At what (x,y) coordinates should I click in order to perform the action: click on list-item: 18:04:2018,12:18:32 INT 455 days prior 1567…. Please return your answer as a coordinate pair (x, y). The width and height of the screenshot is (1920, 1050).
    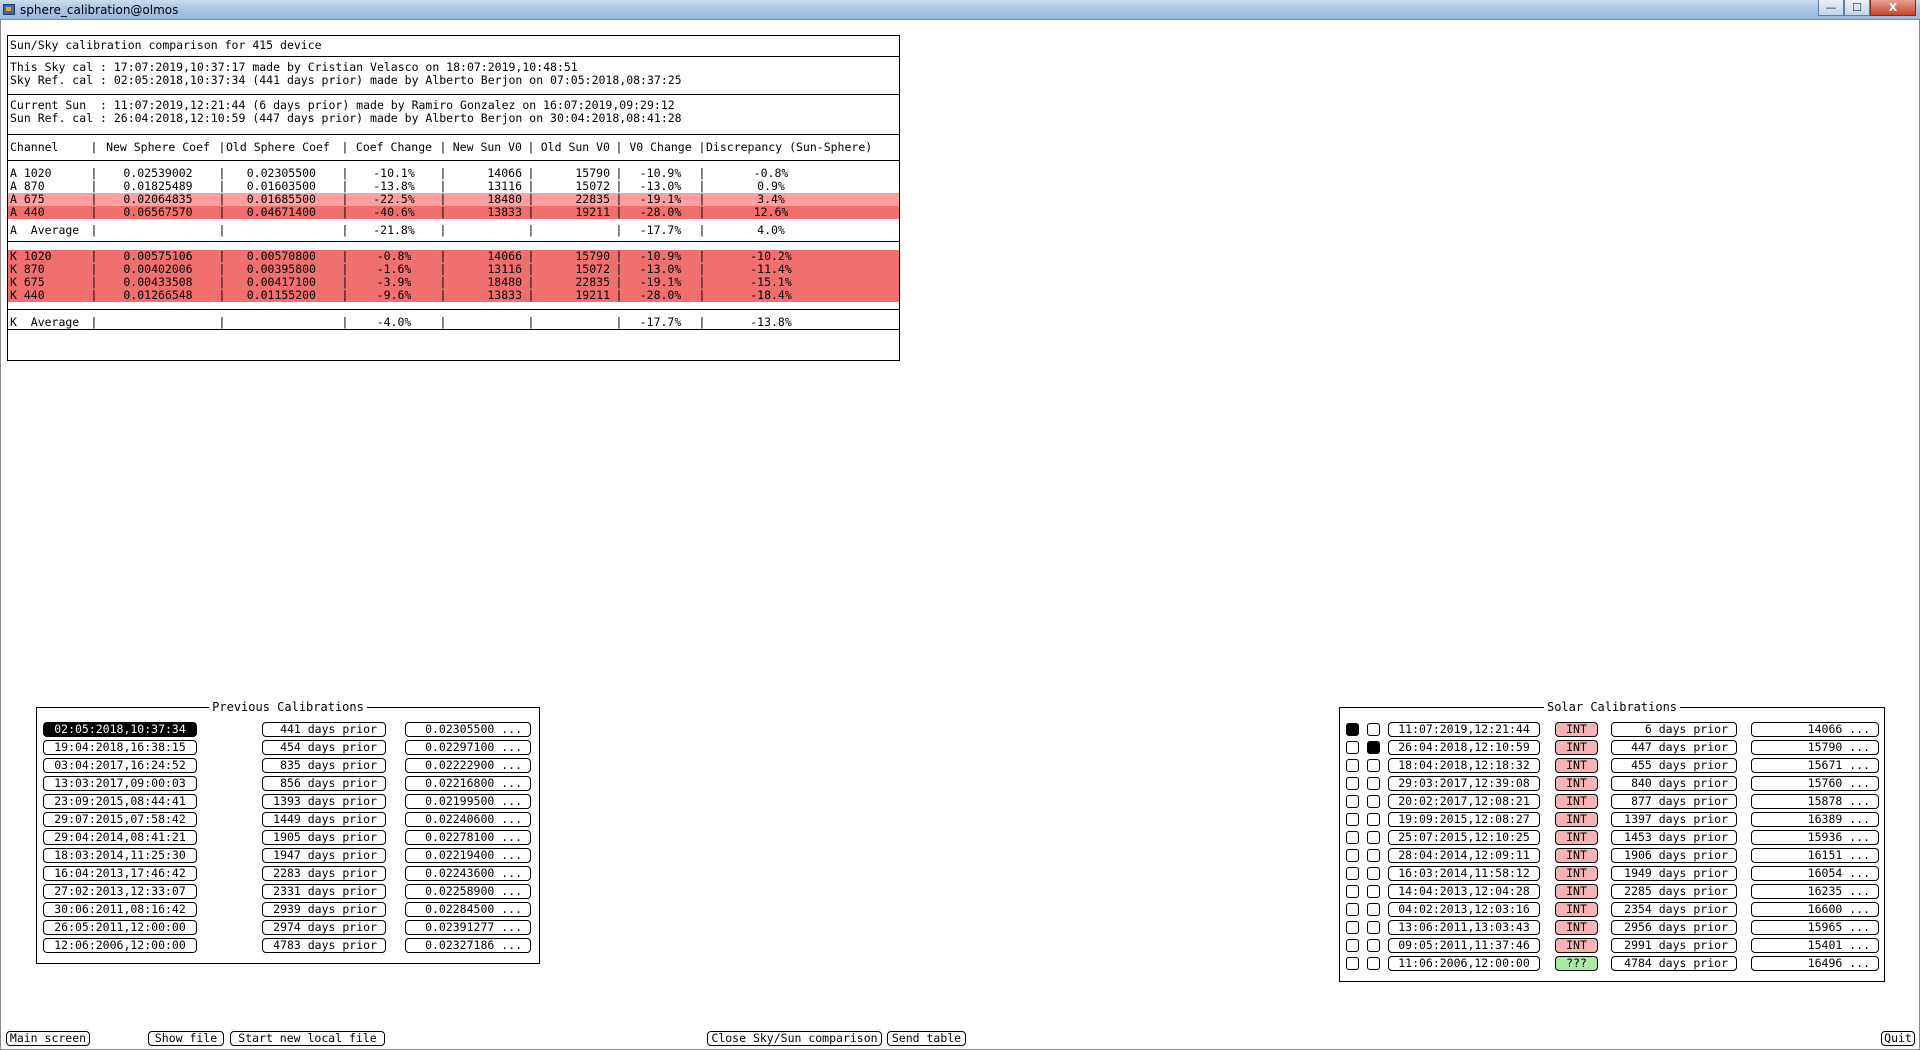
    Looking at the image, I should click on (1612, 766).